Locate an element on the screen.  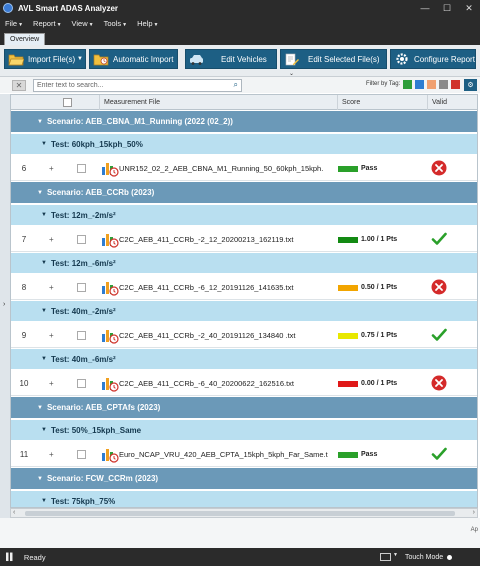
tag-red is located at coordinates (455, 84).